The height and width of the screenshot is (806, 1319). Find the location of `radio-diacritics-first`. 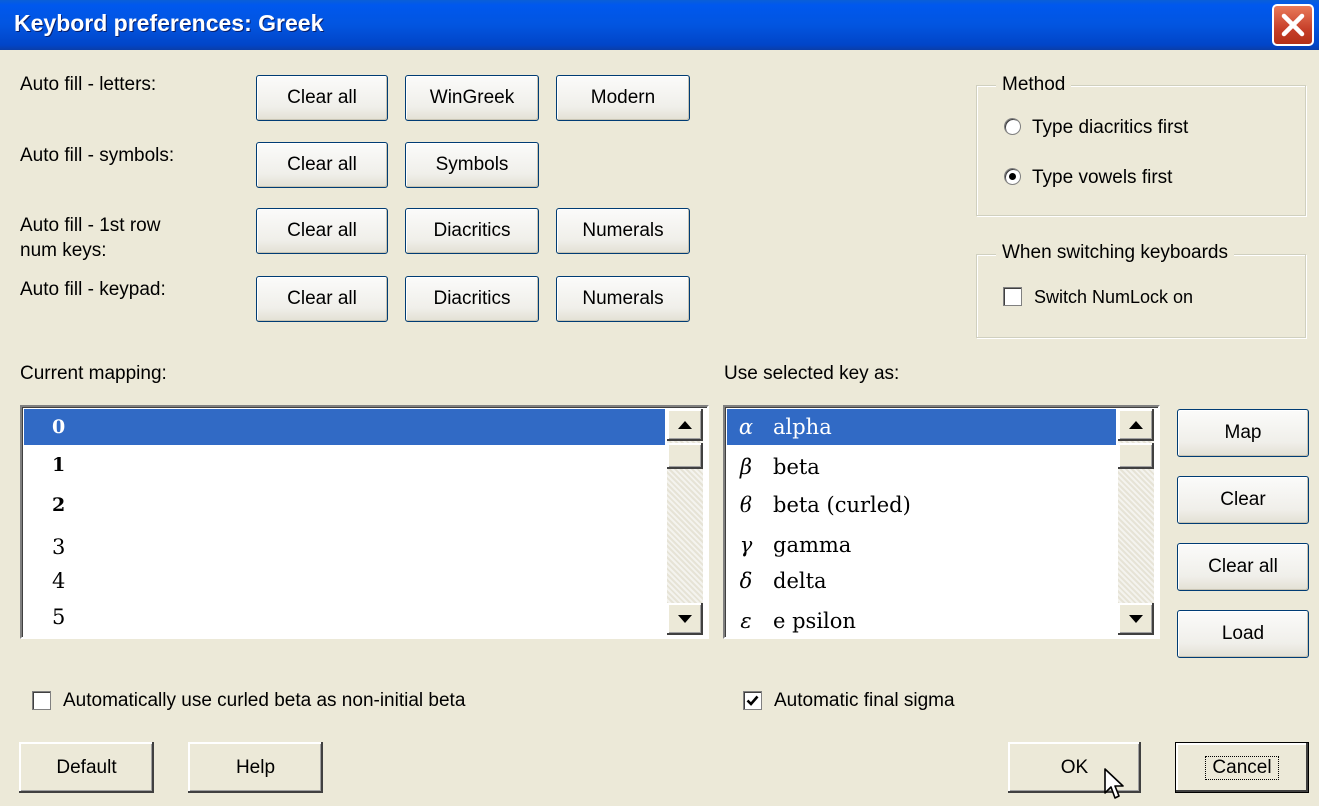

radio-diacritics-first is located at coordinates (1012, 126).